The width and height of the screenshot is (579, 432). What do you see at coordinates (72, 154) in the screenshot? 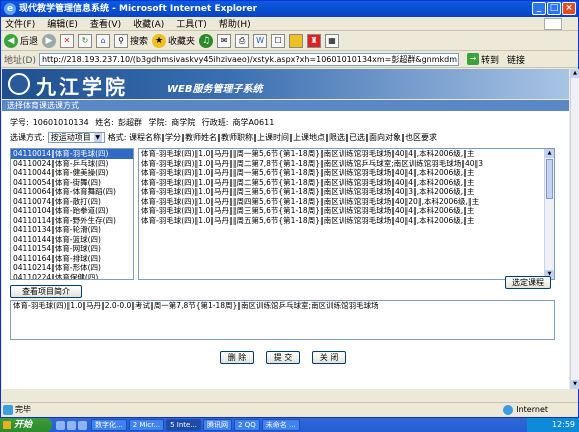
I see `course-option: 04110014‖体育-羽毛球(四)` at bounding box center [72, 154].